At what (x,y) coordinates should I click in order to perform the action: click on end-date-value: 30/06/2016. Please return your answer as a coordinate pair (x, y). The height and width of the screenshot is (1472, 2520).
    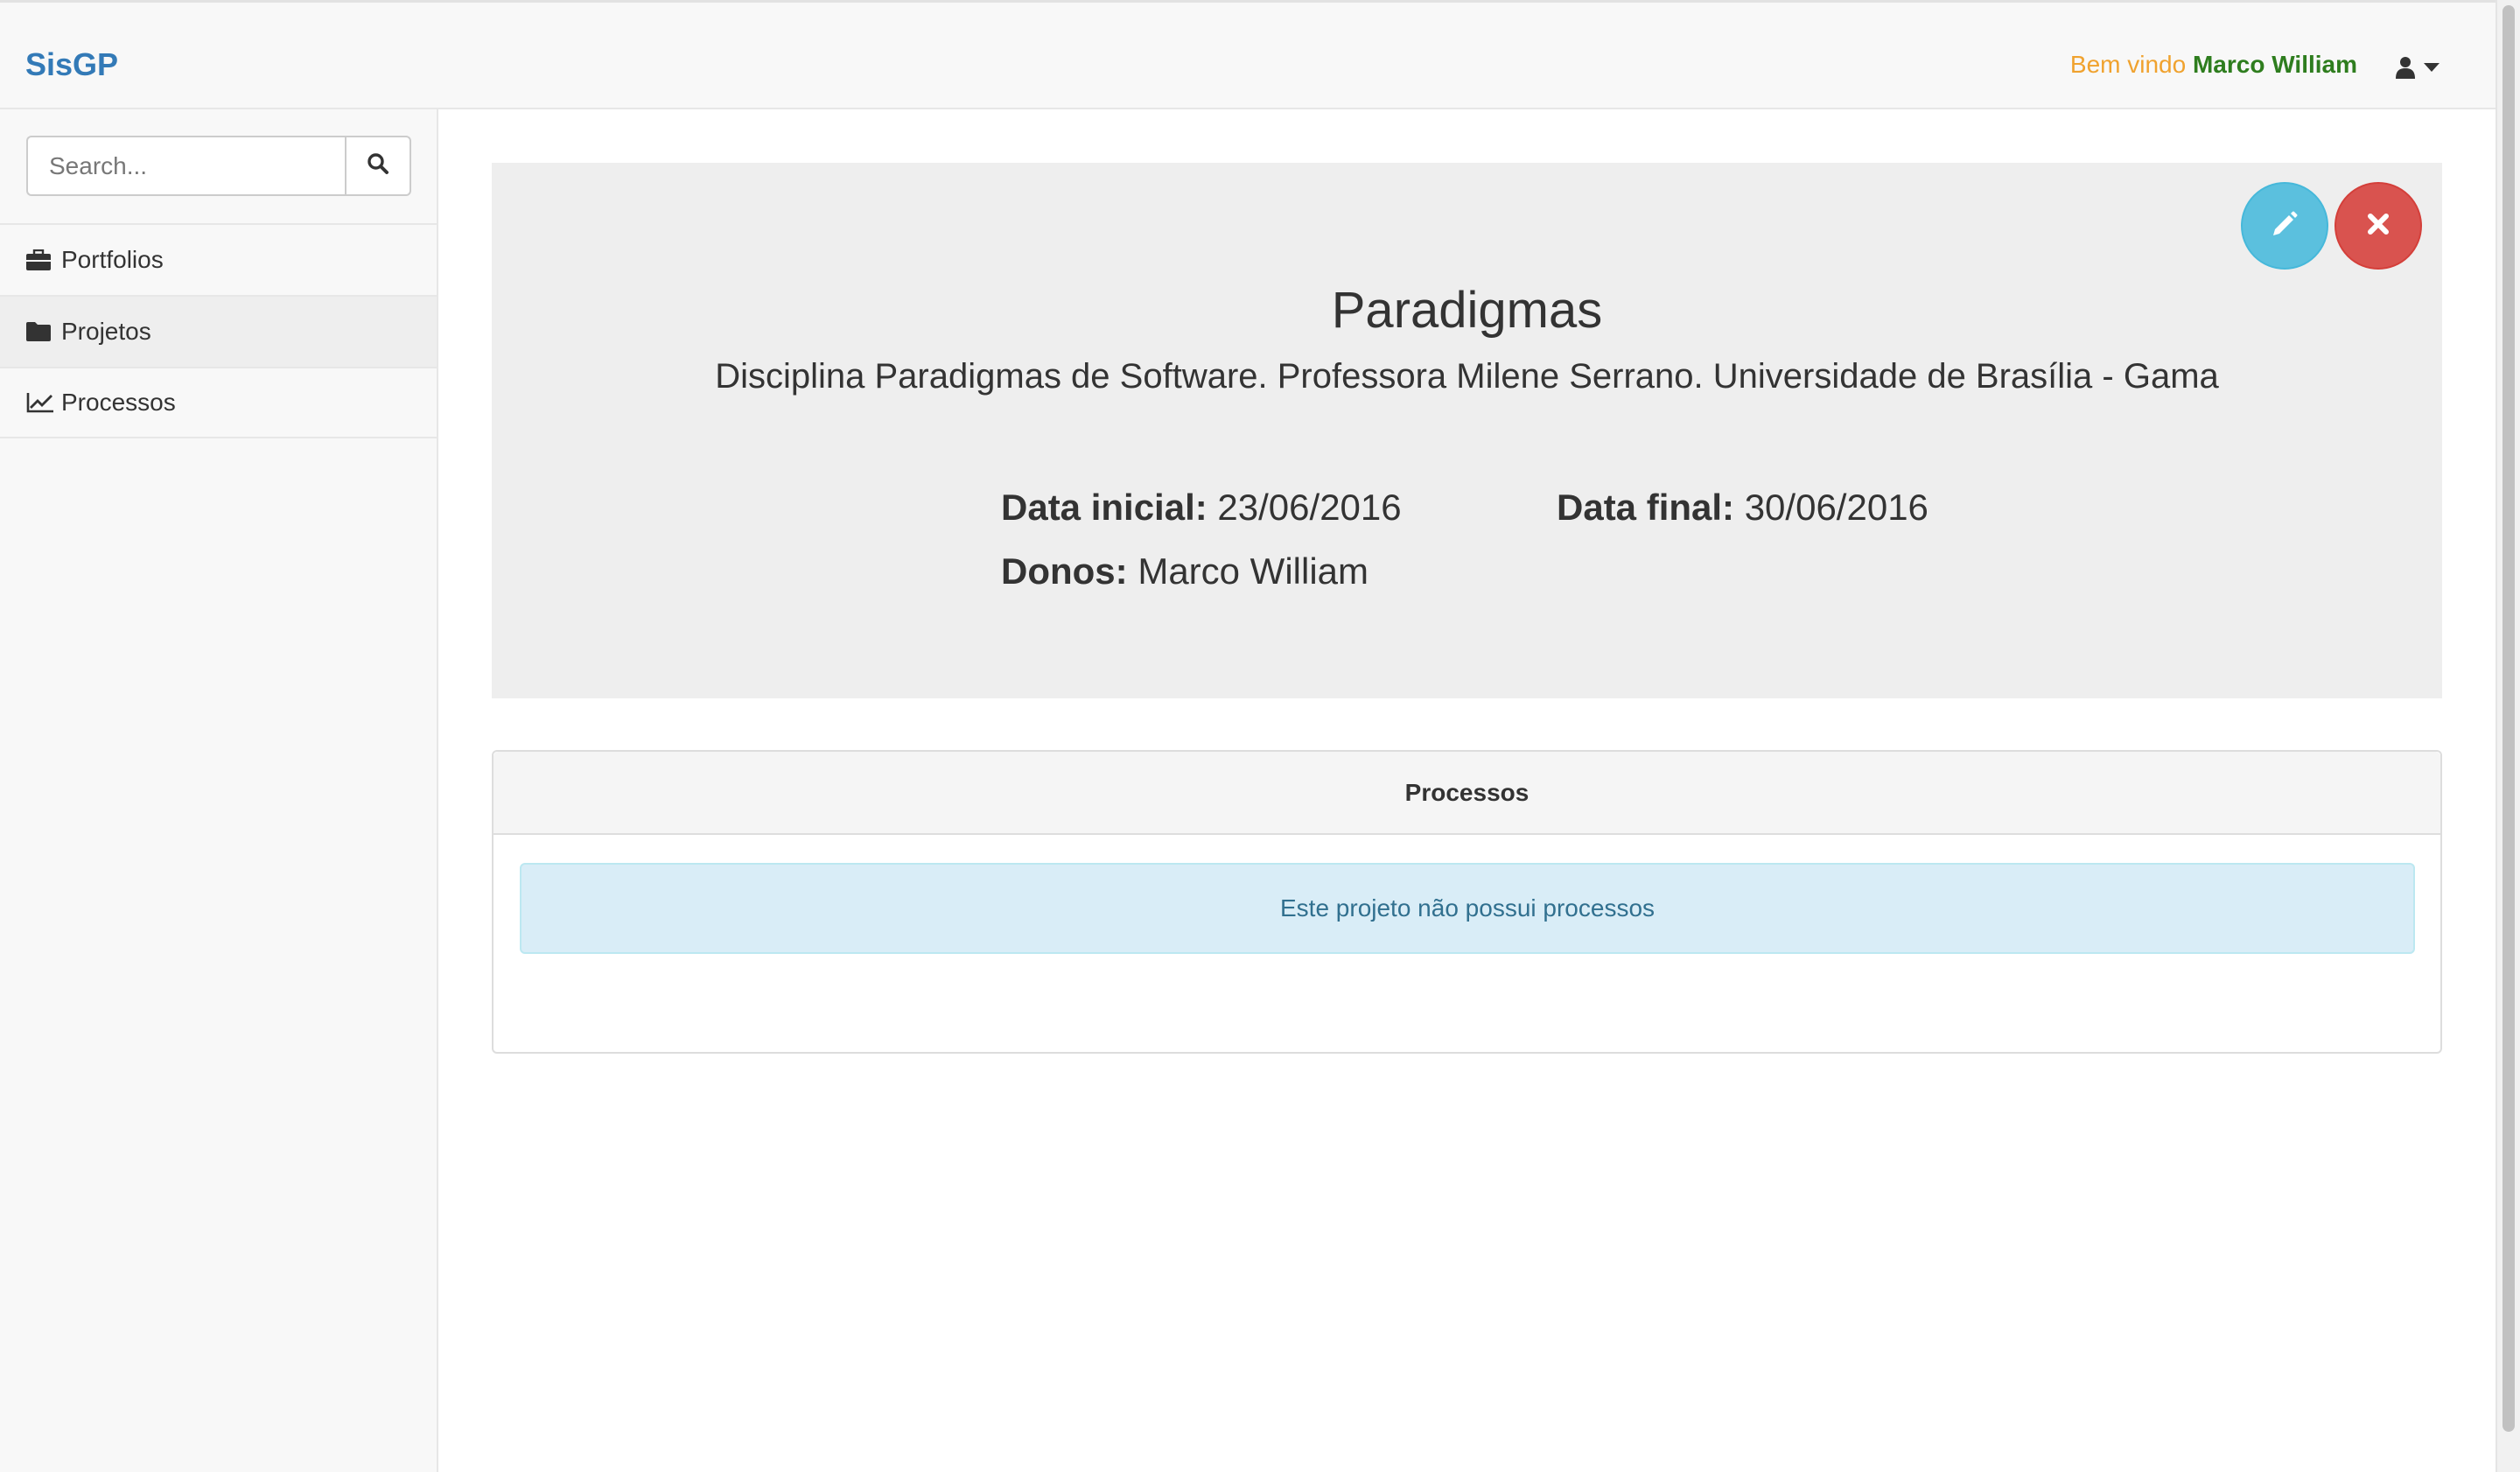
    Looking at the image, I should click on (1836, 508).